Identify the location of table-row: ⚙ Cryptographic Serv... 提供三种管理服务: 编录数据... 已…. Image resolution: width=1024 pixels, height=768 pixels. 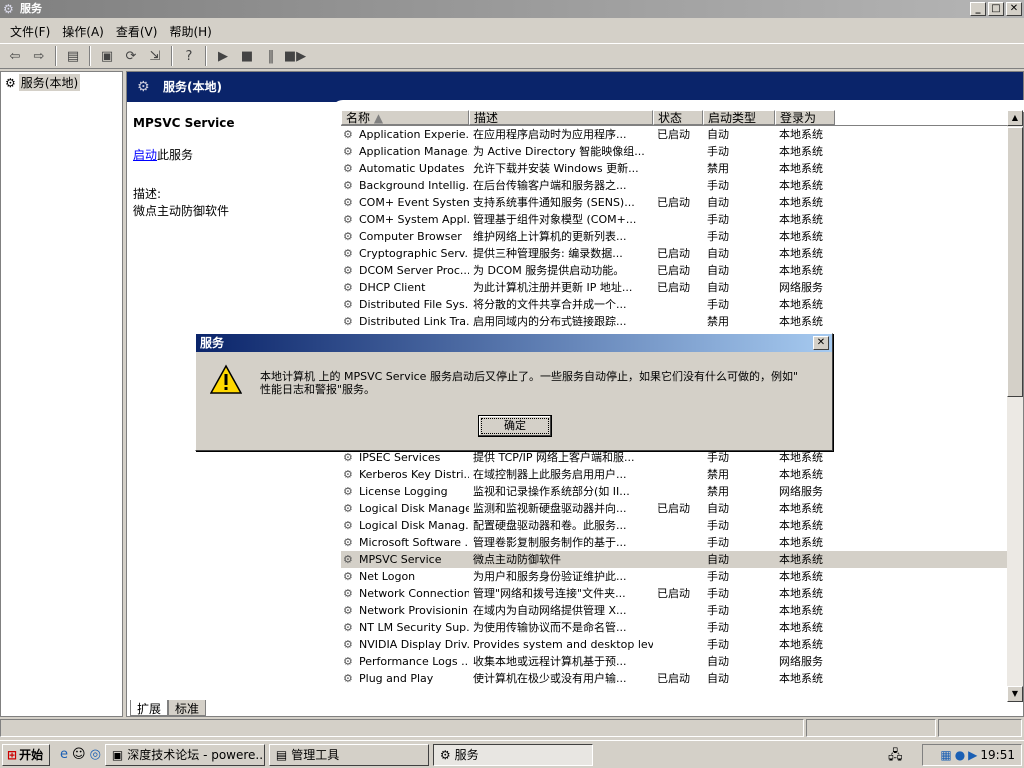
(682, 253).